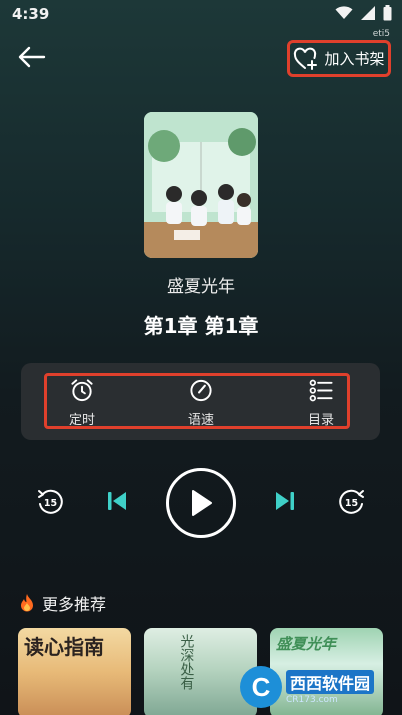  I want to click on previous-button, so click(117, 501).